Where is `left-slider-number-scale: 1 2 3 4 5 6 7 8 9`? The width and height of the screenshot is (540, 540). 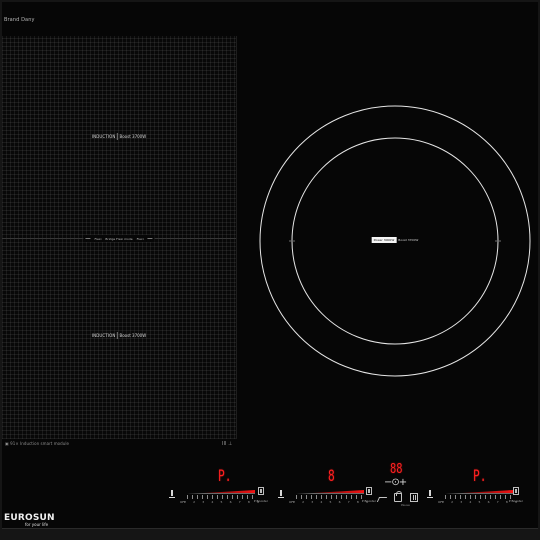 left-slider-number-scale: 1 2 3 4 5 6 7 8 9 is located at coordinates (221, 502).